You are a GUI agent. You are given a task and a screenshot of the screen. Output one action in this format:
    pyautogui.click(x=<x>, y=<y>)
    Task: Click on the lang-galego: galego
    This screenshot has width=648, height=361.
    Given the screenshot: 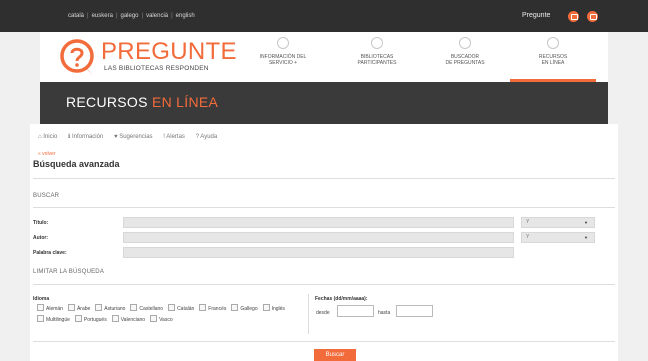 What is the action you would take?
    pyautogui.click(x=130, y=16)
    